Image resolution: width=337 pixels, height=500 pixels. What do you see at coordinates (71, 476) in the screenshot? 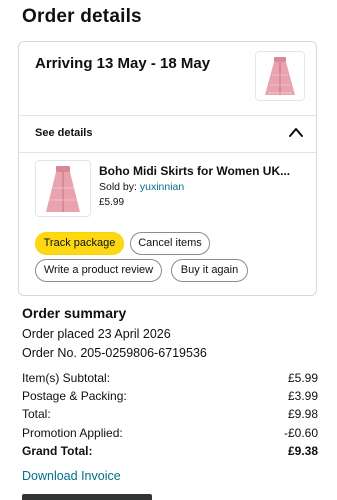
I see `download-invoice-link: Download Invoice` at bounding box center [71, 476].